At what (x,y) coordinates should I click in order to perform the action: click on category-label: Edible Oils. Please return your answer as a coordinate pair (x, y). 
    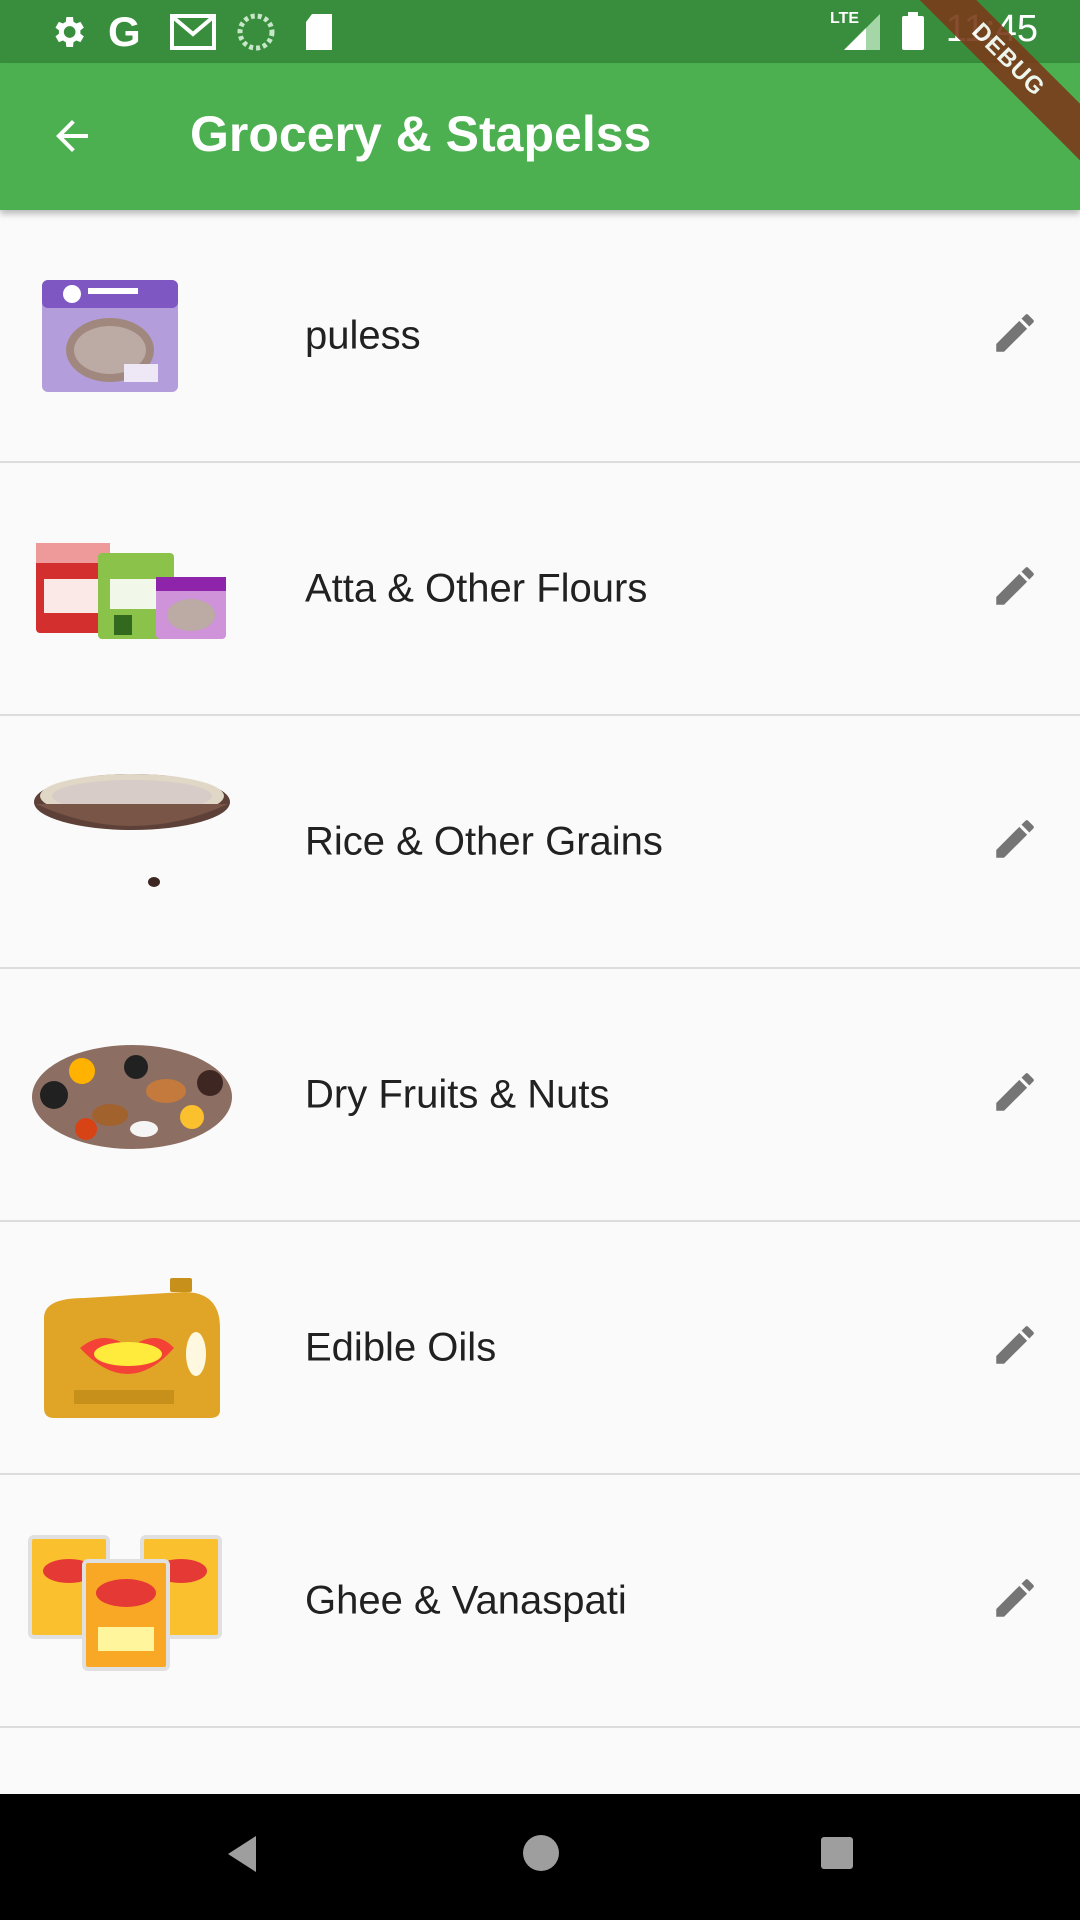
    Looking at the image, I should click on (401, 1347).